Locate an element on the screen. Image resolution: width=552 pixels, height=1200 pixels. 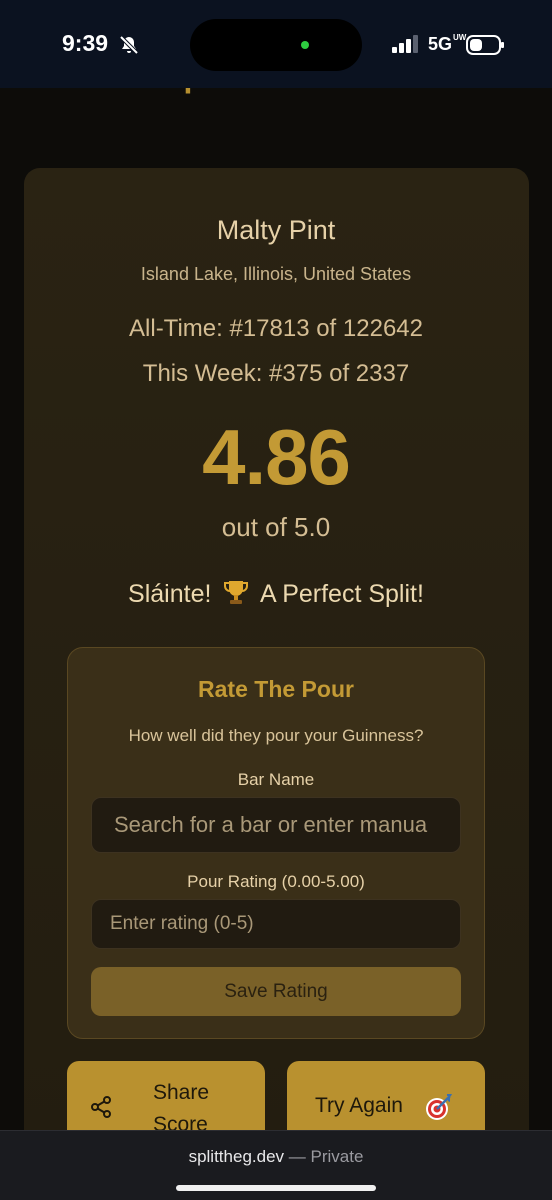
verdict-suffix: A Perfect Split! is located at coordinates (341, 594).